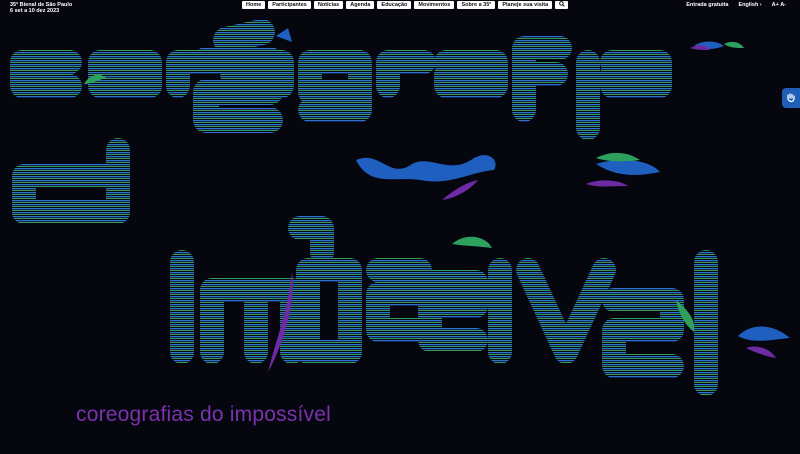 This screenshot has height=454, width=800. What do you see at coordinates (289, 5) in the screenshot?
I see `nav-participantes: Participantes` at bounding box center [289, 5].